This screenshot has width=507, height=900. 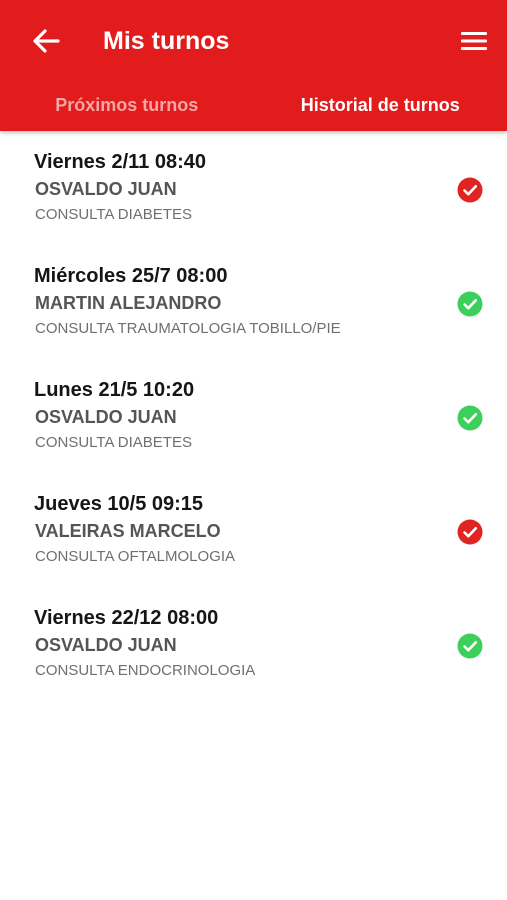 I want to click on tab-bar: Próximos turnos Historial de turnos, so click(x=253, y=105).